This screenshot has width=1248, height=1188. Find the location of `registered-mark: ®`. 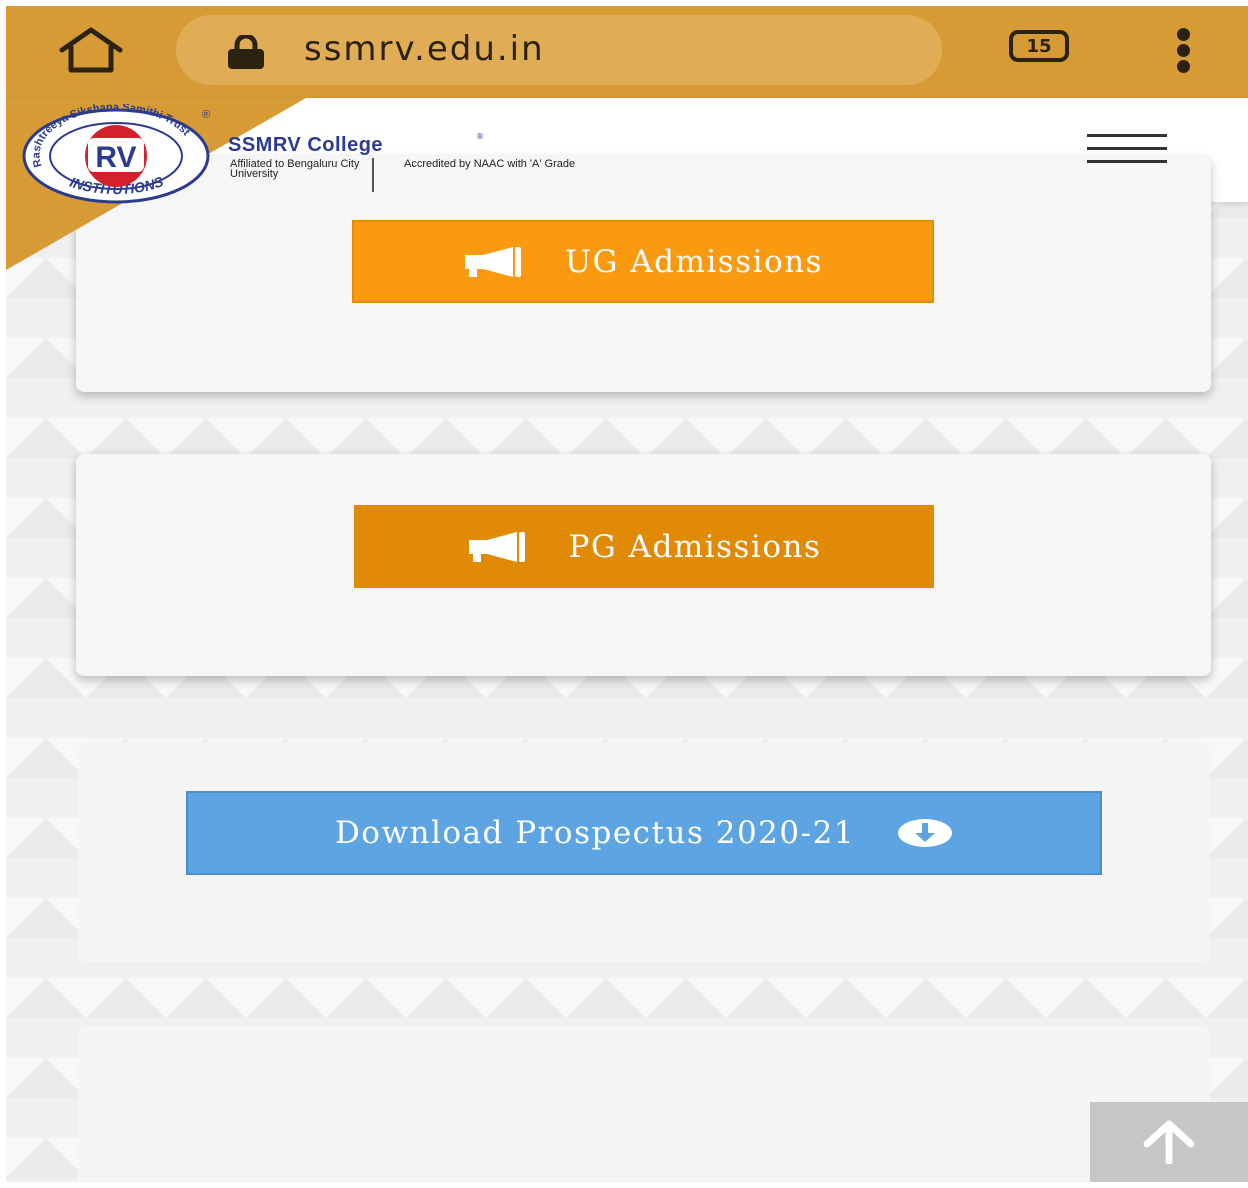

registered-mark: ® is located at coordinates (480, 136).